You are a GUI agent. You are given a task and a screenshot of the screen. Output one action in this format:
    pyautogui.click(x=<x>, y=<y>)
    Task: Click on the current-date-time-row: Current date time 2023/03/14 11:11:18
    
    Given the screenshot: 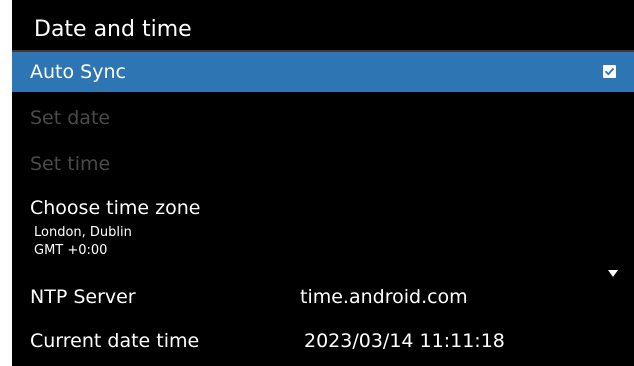 What is the action you would take?
    pyautogui.click(x=323, y=342)
    